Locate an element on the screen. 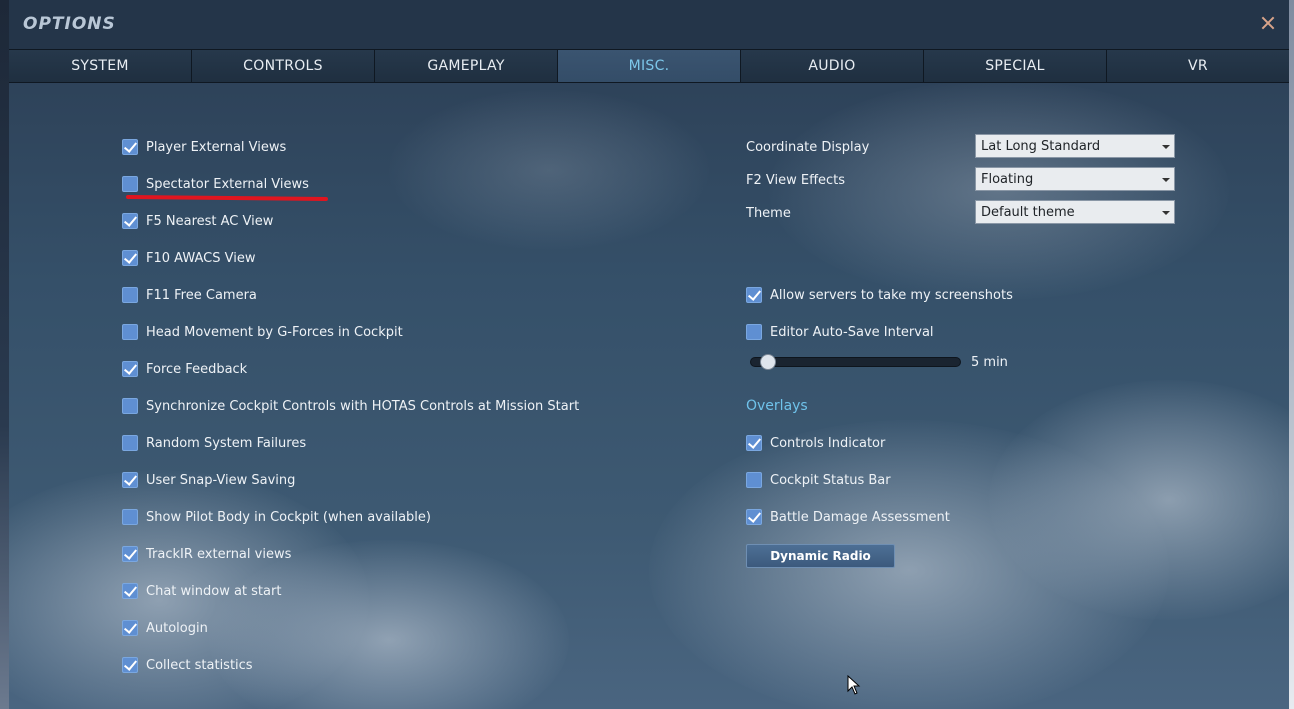 This screenshot has height=709, width=1294. option-label: Allow servers to take my screenshots is located at coordinates (891, 295).